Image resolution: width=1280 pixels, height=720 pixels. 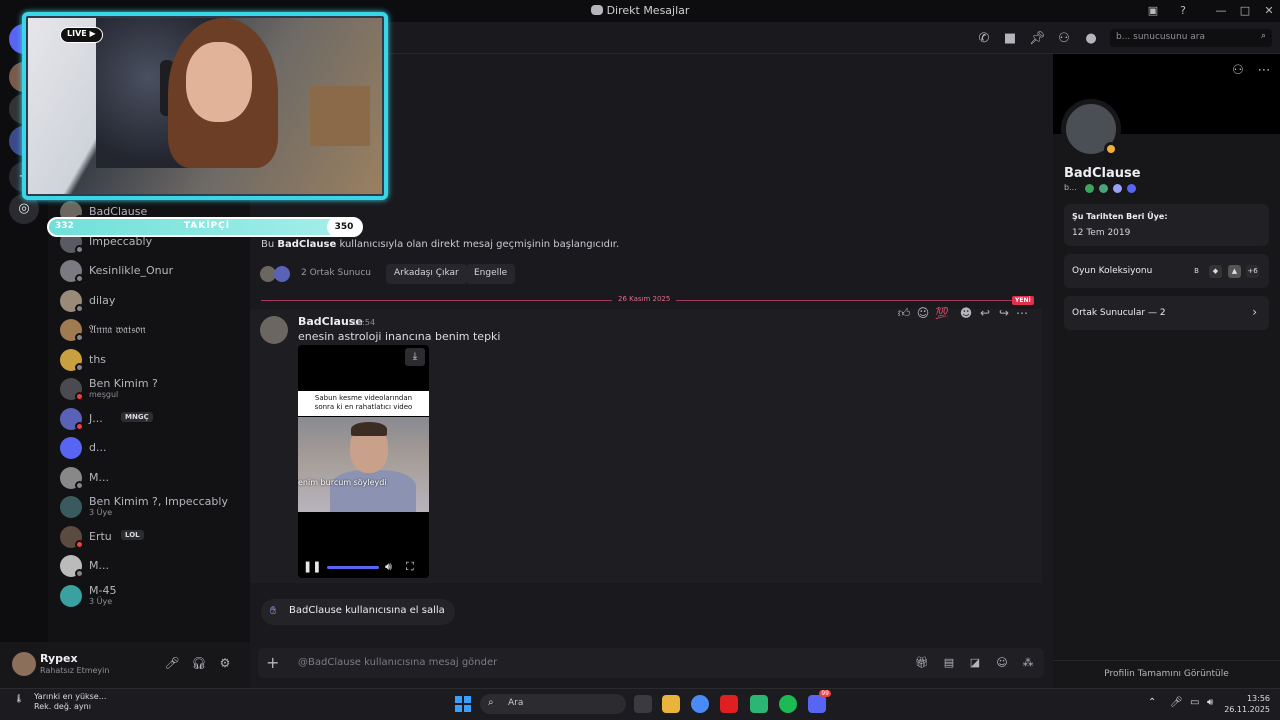 I want to click on search-icon: ⌕, so click(x=1263, y=36).